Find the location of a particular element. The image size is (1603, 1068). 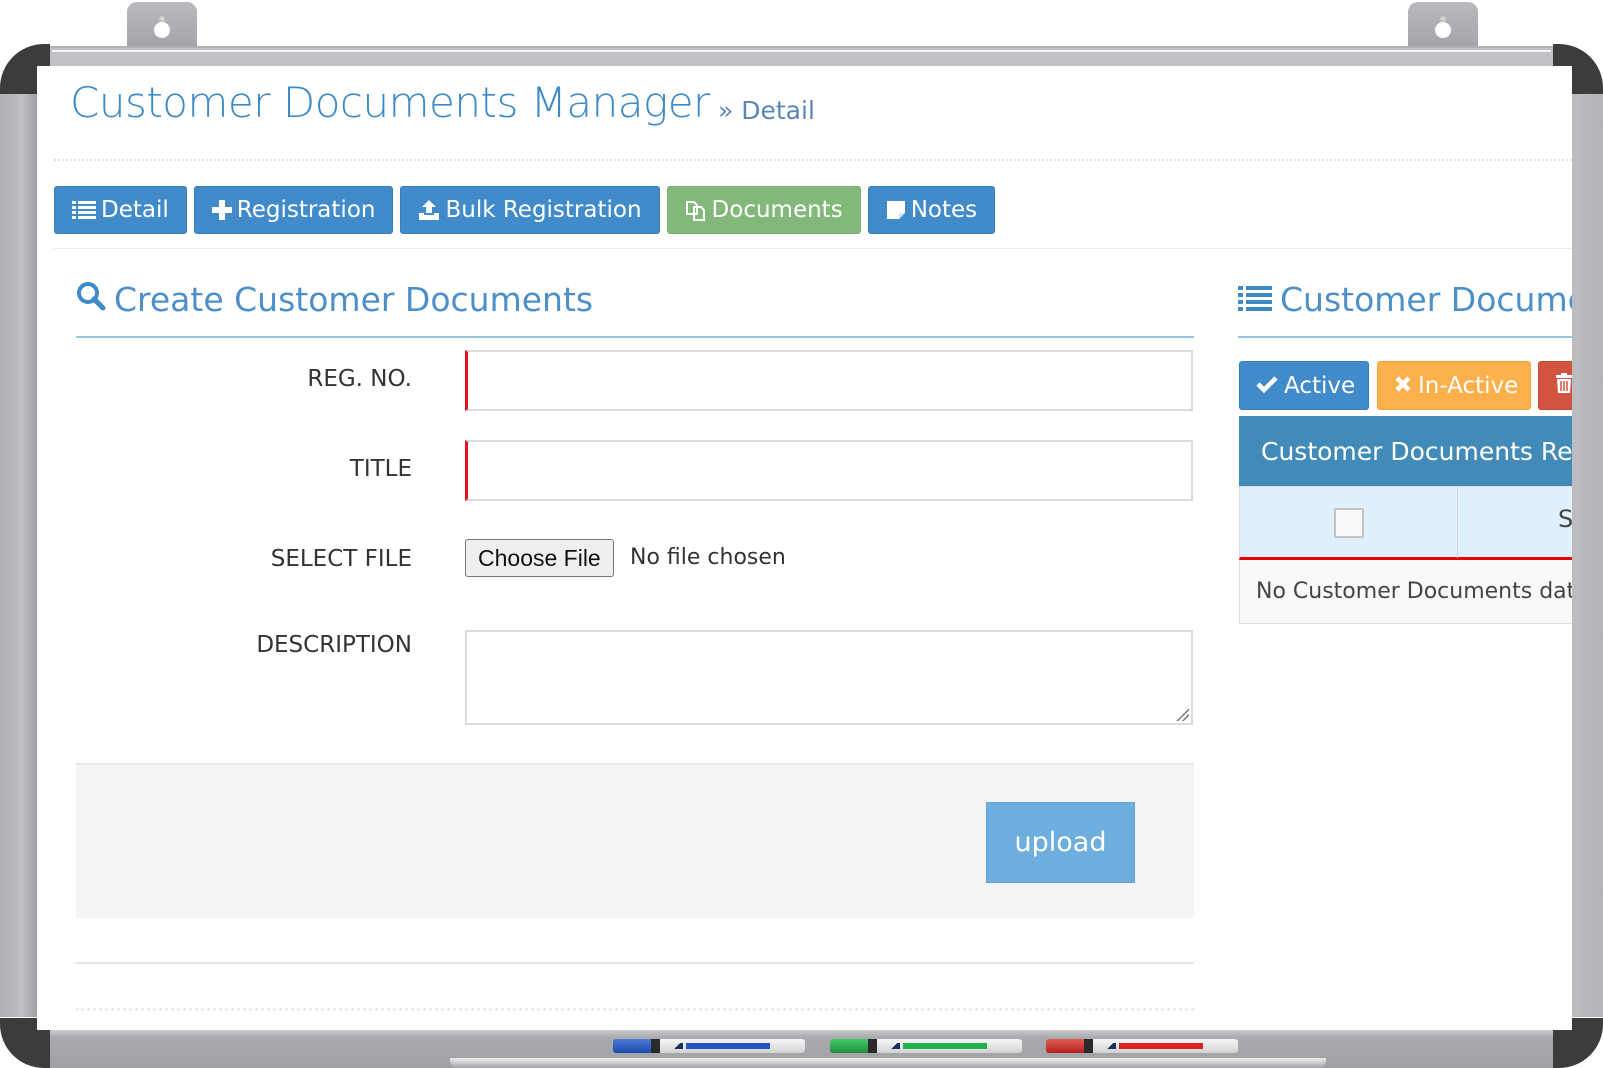

tab-label: Registration is located at coordinates (306, 210).